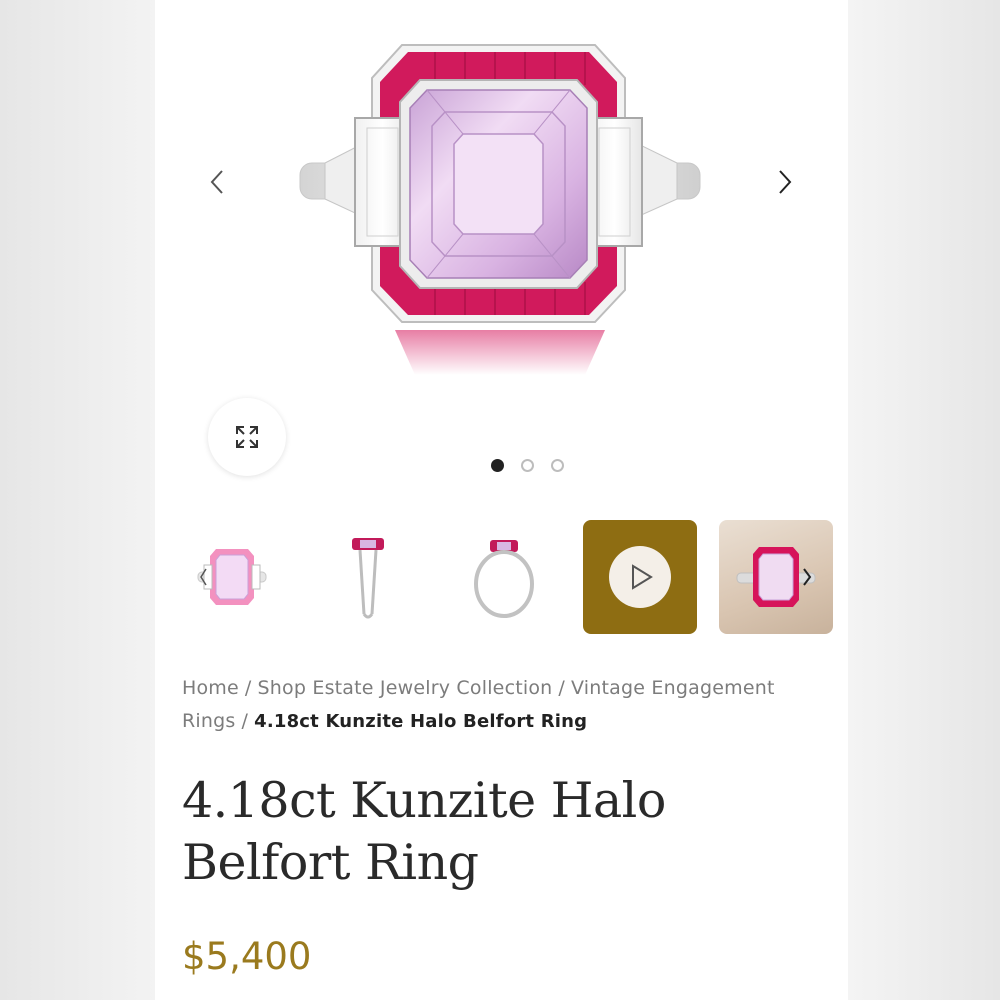 The width and height of the screenshot is (1000, 1000). I want to click on thumbnail-ring-front, so click(232, 577).